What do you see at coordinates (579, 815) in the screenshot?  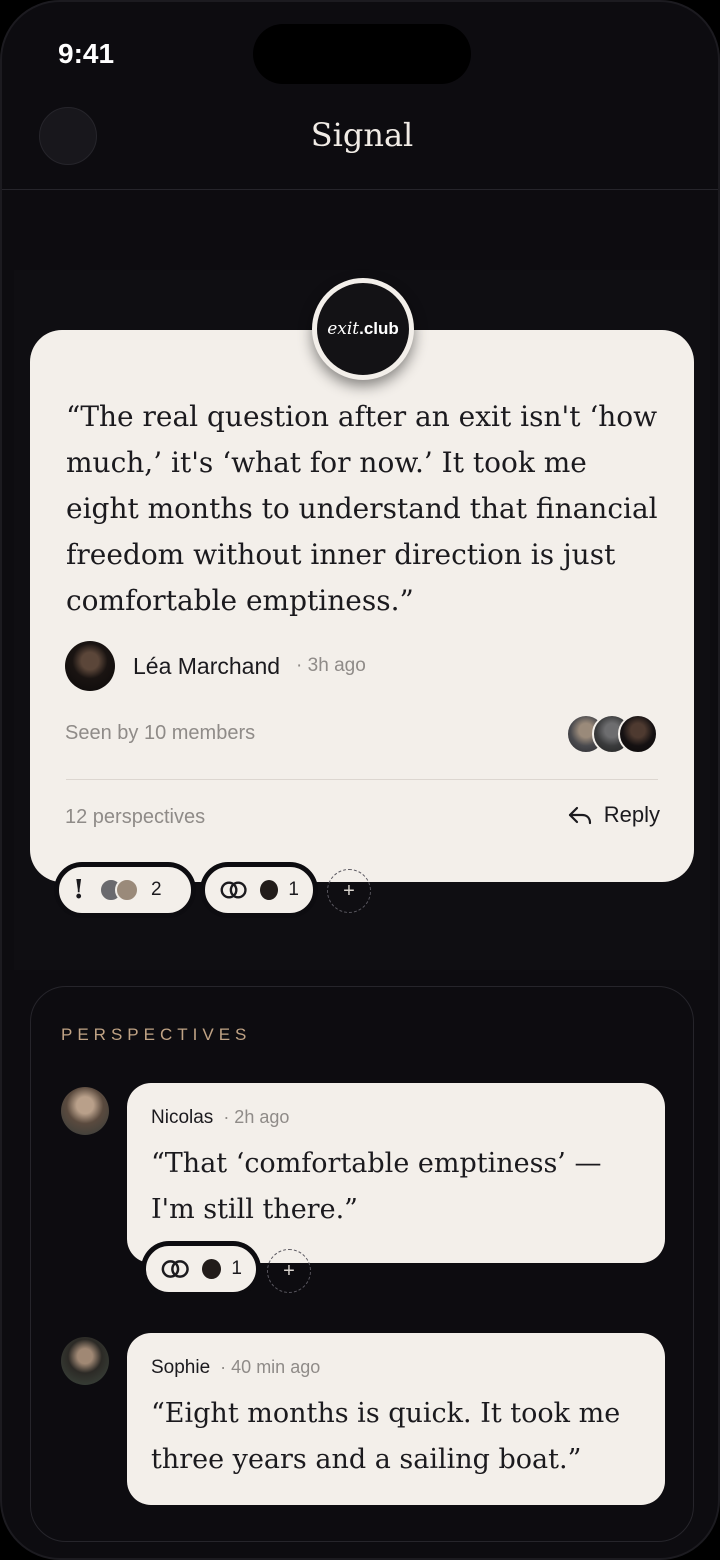 I see `reply-arrow-icon` at bounding box center [579, 815].